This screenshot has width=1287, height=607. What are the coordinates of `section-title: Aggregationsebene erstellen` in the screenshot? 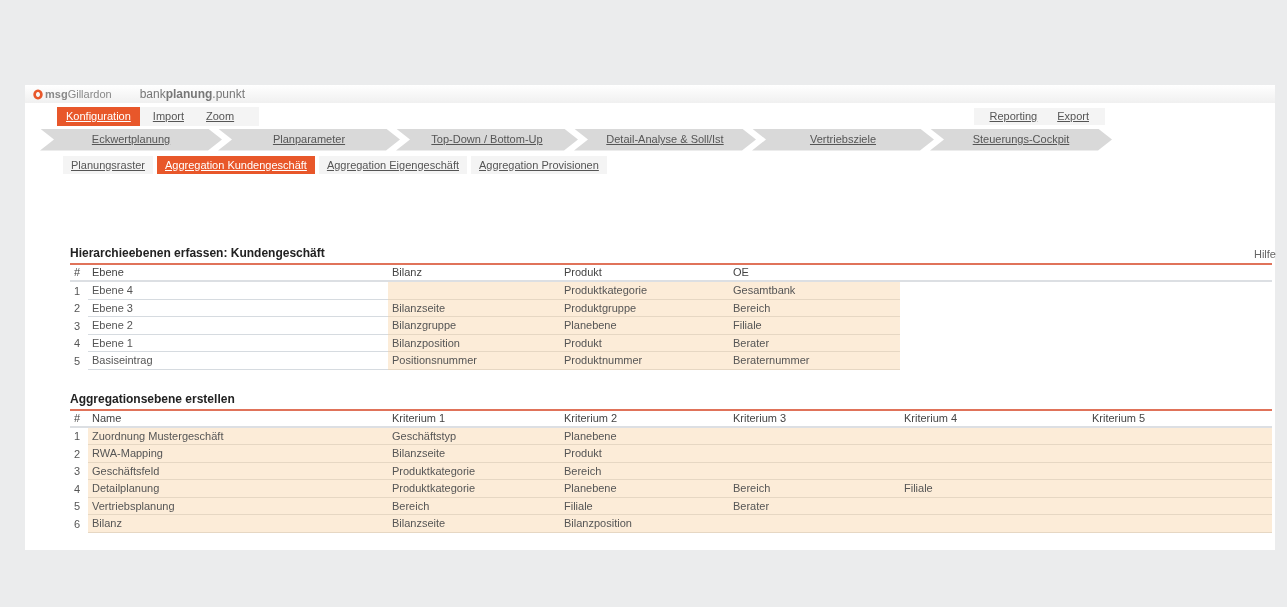 It's located at (152, 399).